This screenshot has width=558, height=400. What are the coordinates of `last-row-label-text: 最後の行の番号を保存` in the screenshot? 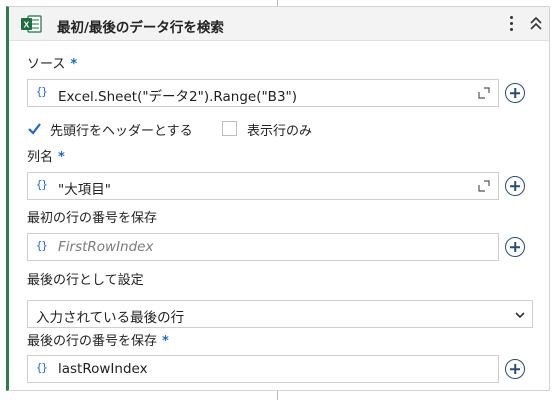 It's located at (92, 341).